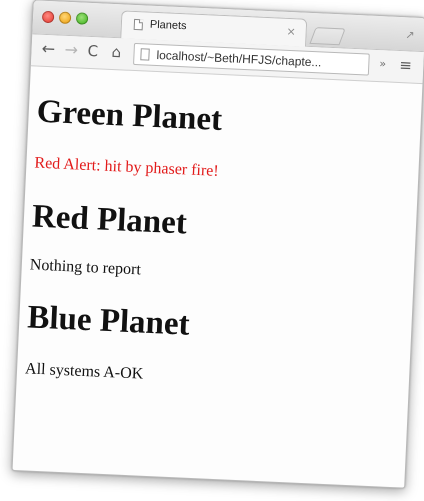 Image resolution: width=424 pixels, height=501 pixels. What do you see at coordinates (138, 24) in the screenshot?
I see `page-icon` at bounding box center [138, 24].